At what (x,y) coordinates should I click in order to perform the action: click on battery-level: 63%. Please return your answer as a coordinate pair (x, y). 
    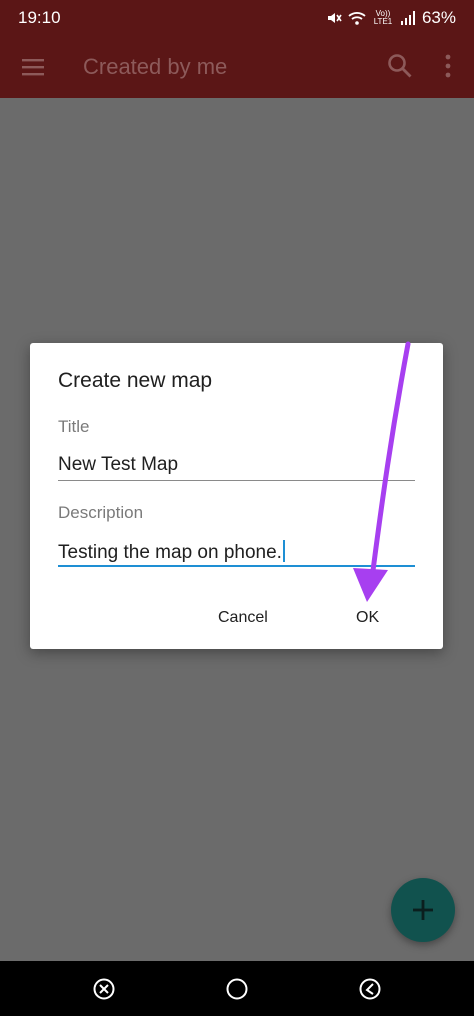
    Looking at the image, I should click on (438, 17).